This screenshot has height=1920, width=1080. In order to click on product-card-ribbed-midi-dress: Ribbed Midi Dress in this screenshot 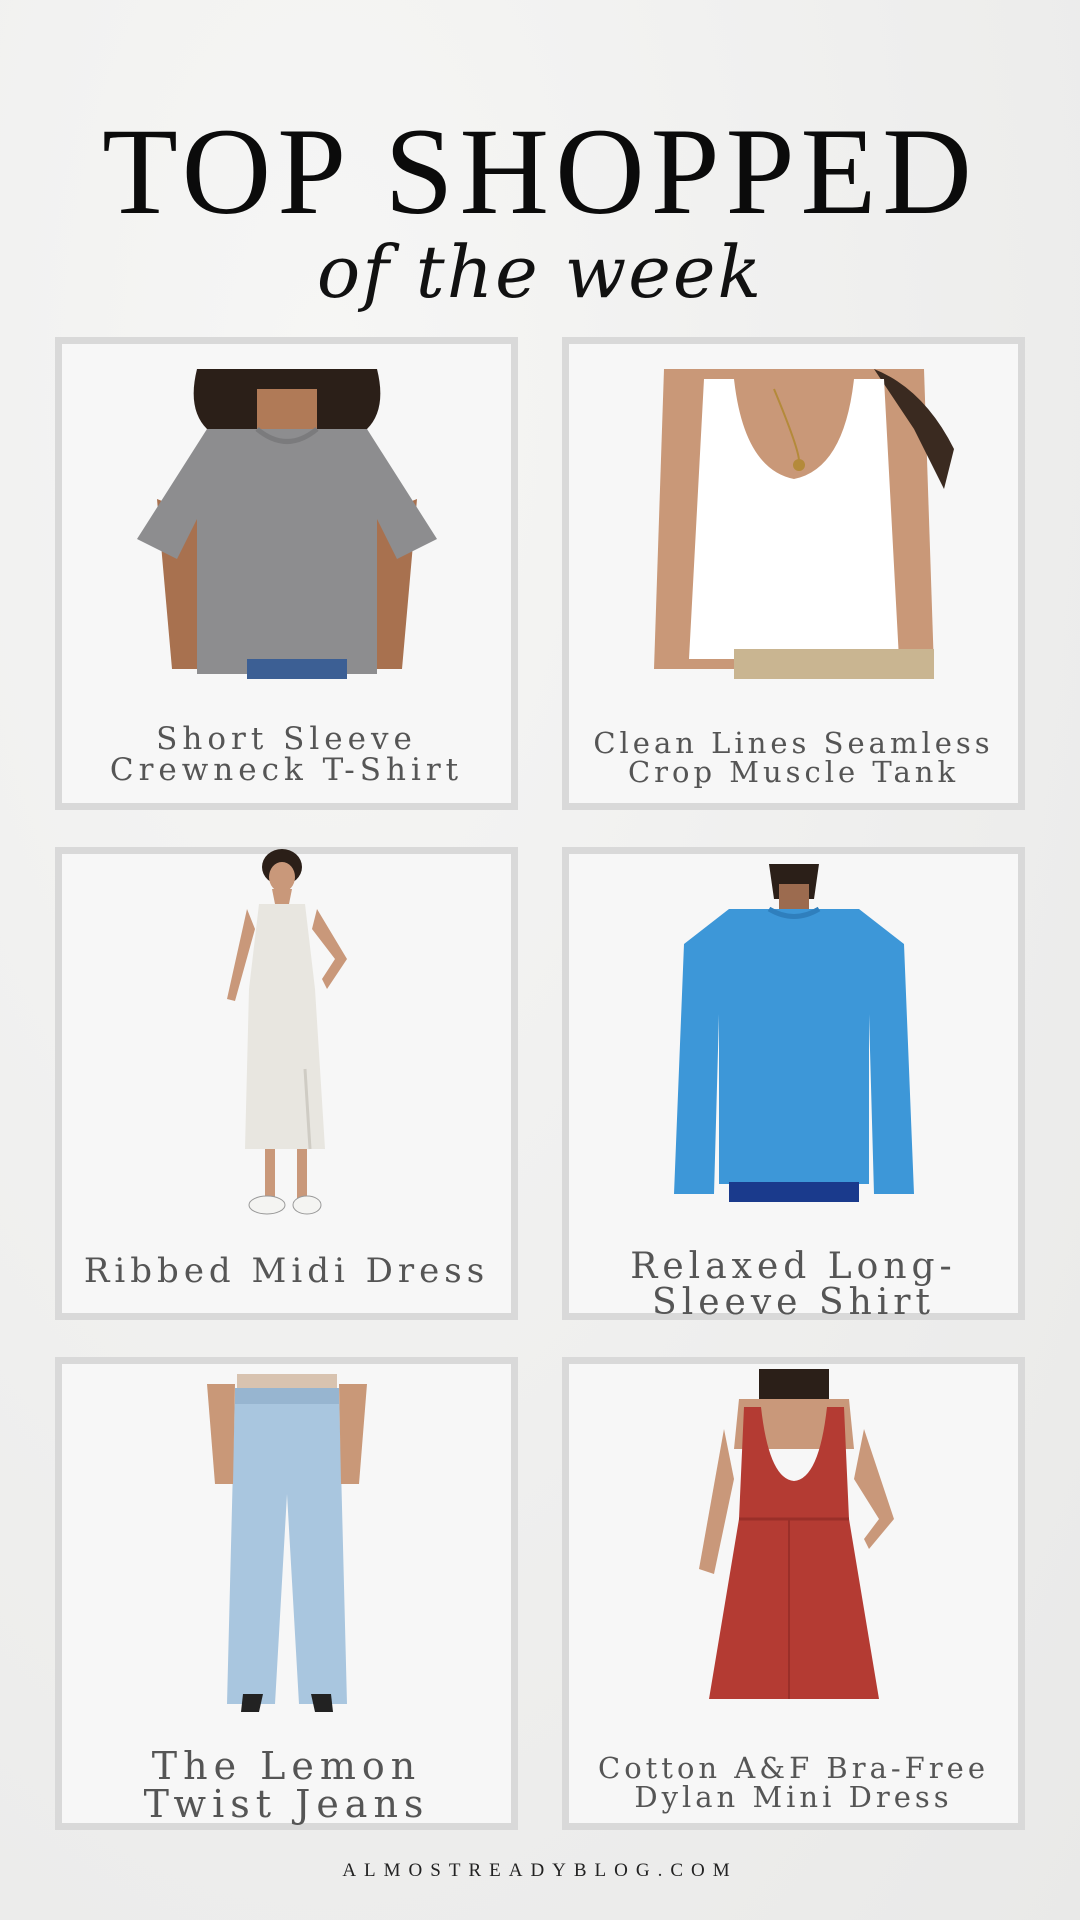, I will do `click(286, 1083)`.